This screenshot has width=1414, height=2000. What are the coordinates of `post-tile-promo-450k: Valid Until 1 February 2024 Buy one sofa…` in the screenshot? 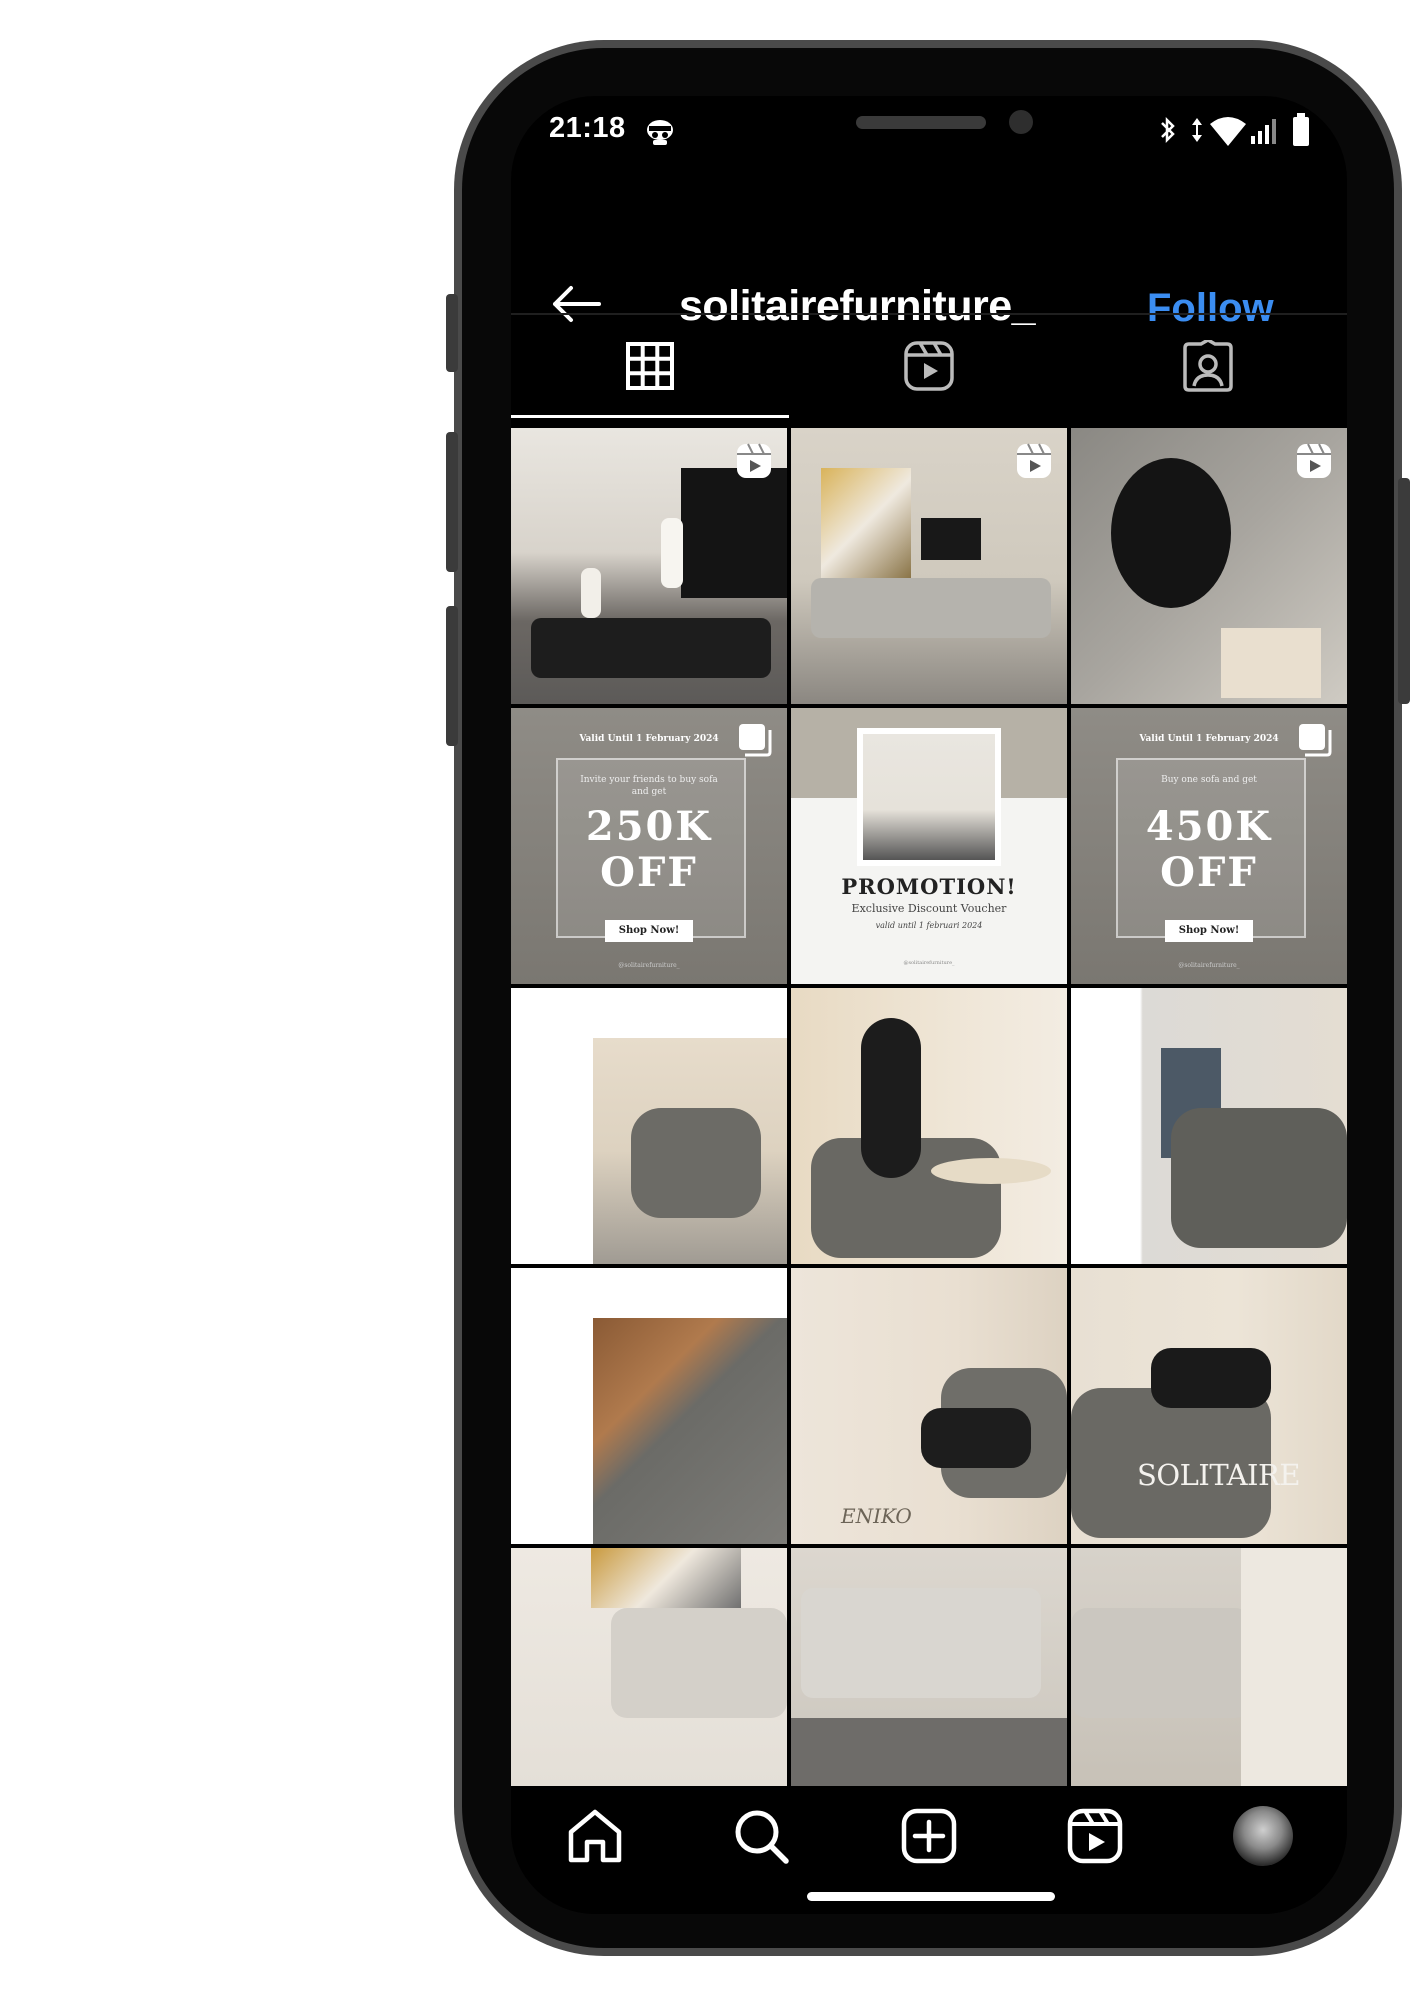 It's located at (1209, 846).